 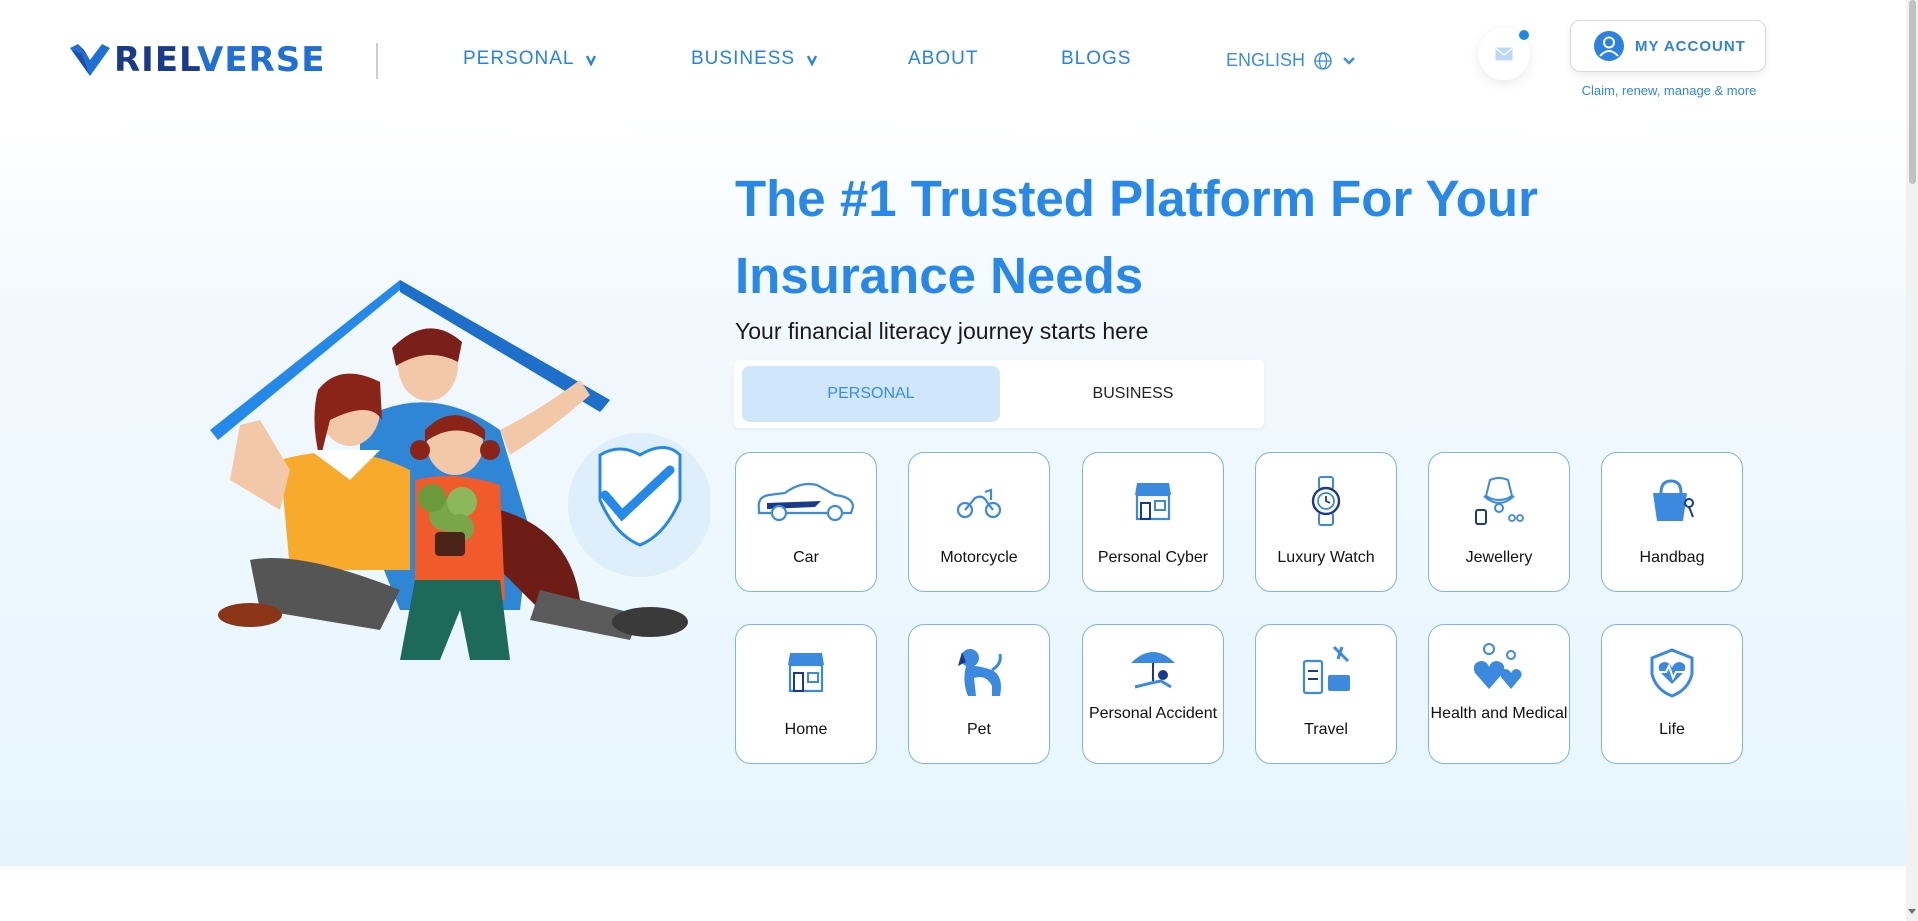 I want to click on next-section, so click(x=953, y=893).